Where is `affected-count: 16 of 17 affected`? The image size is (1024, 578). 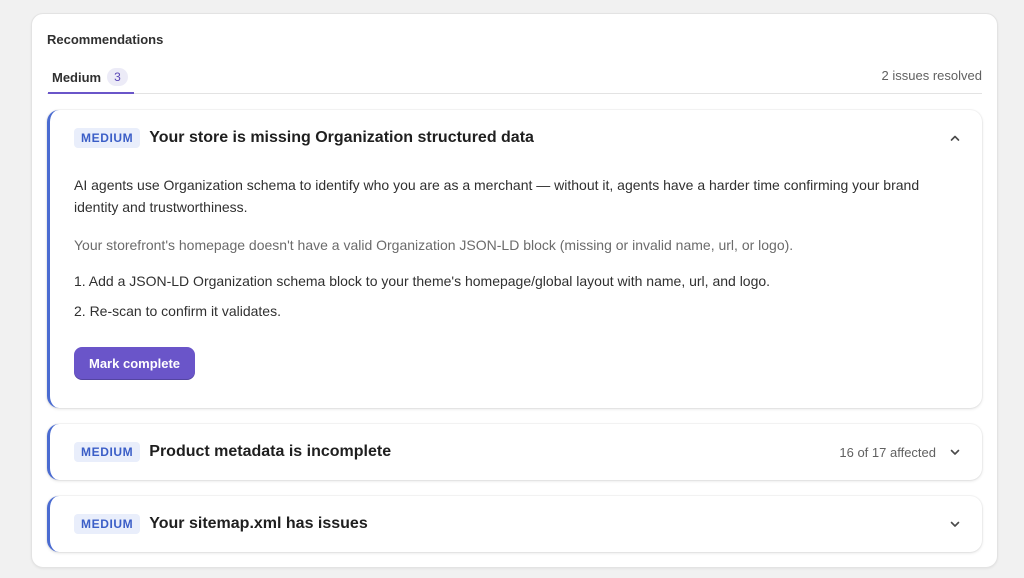 affected-count: 16 of 17 affected is located at coordinates (887, 452).